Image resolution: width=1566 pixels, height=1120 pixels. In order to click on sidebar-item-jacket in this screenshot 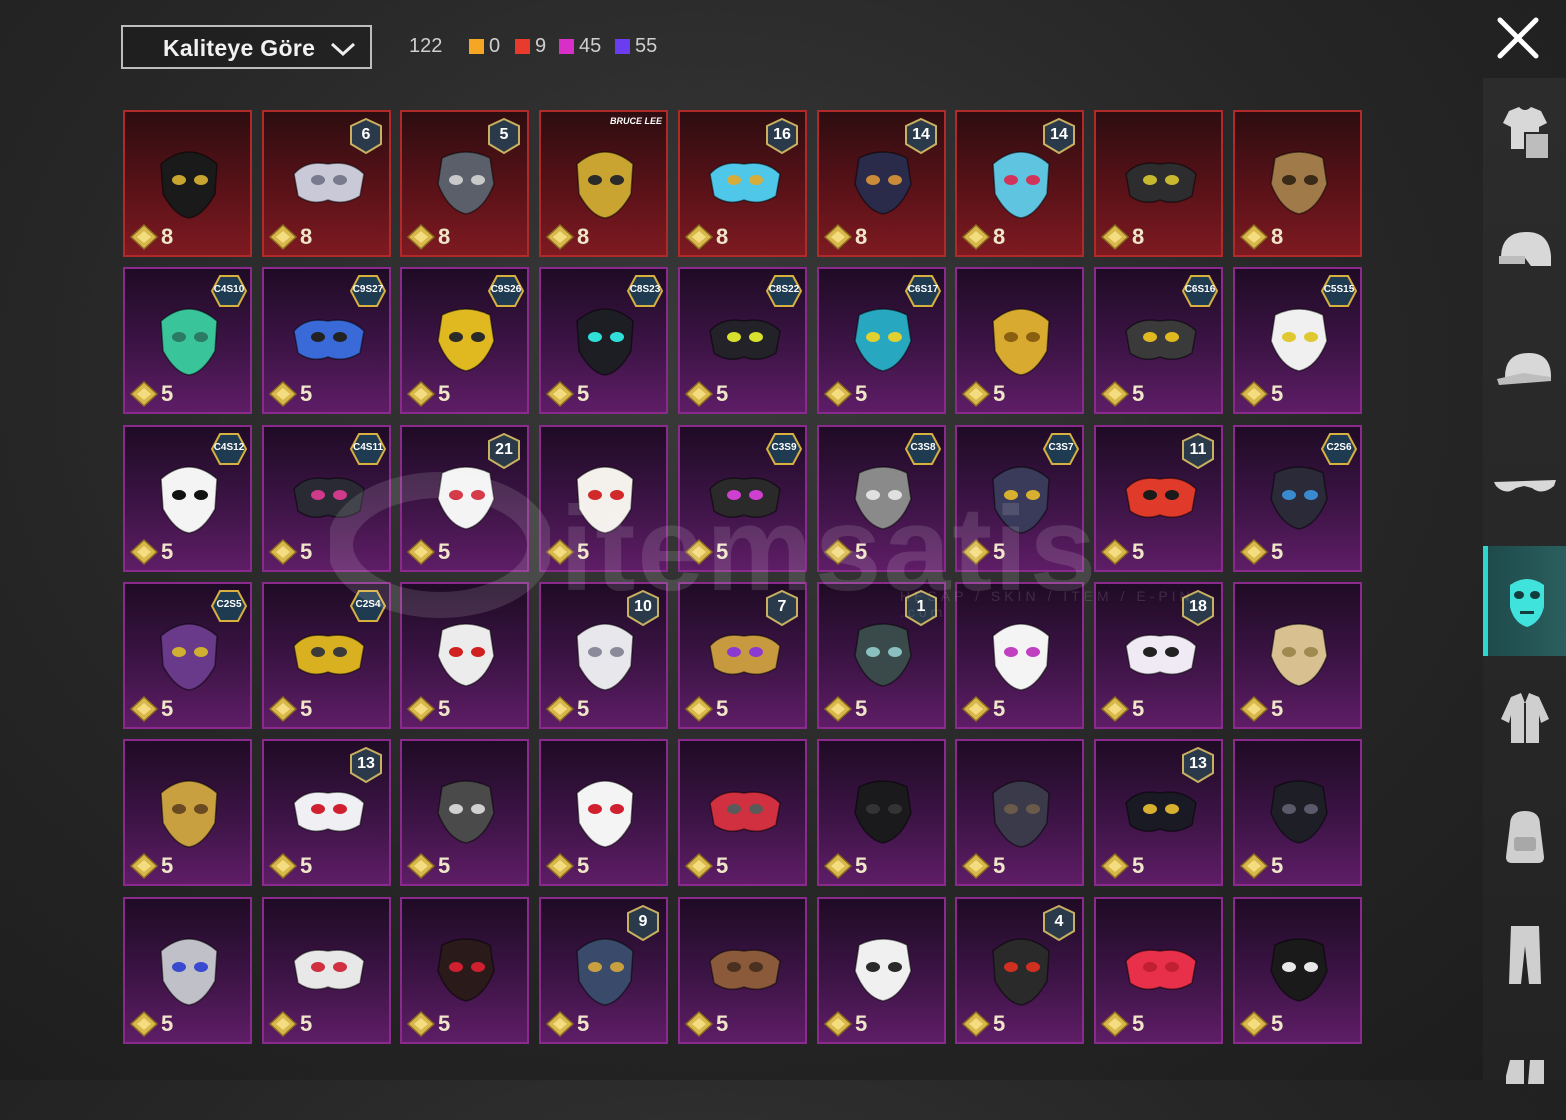, I will do `click(1524, 719)`.